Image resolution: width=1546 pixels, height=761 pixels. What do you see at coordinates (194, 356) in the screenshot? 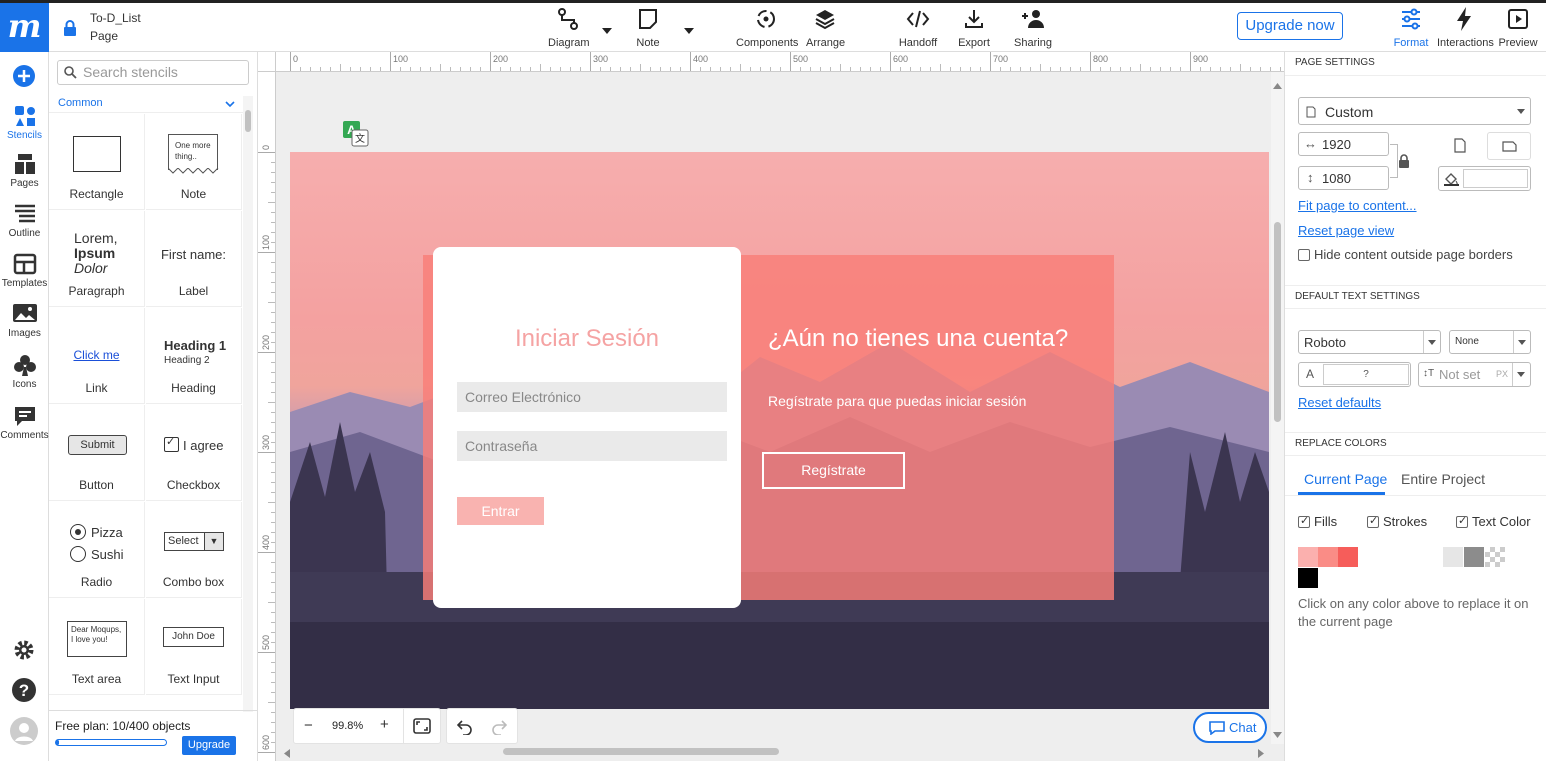
I see `stencil-heading: Heading 1 Heading 2 Heading` at bounding box center [194, 356].